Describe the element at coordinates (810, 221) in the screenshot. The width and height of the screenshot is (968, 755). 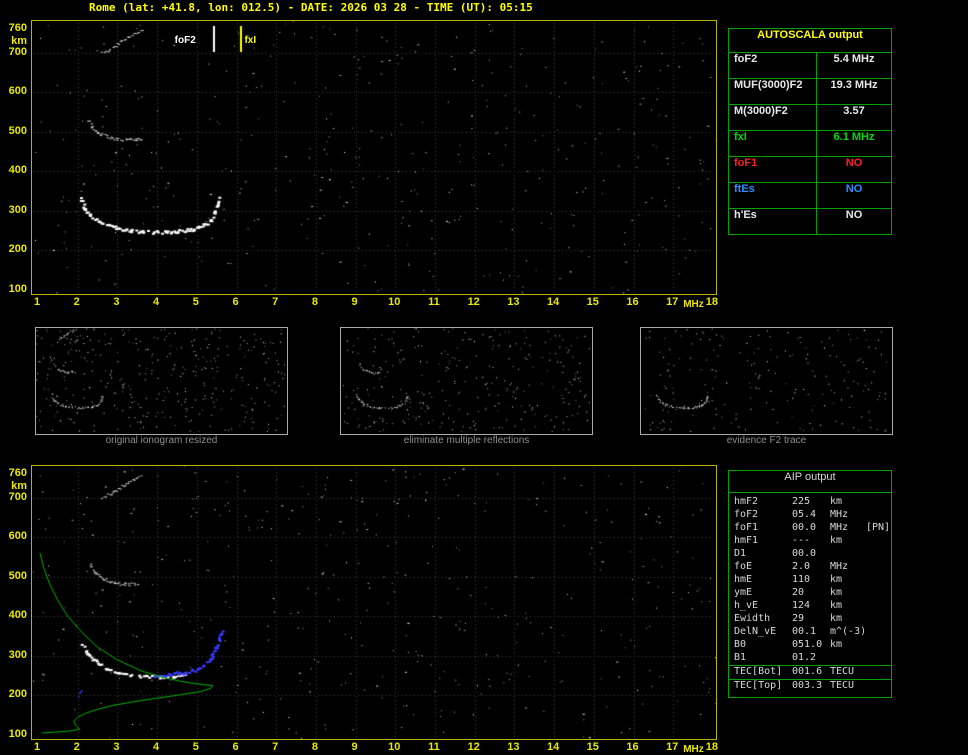
I see `autoscala-row: h'Es NO` at that location.